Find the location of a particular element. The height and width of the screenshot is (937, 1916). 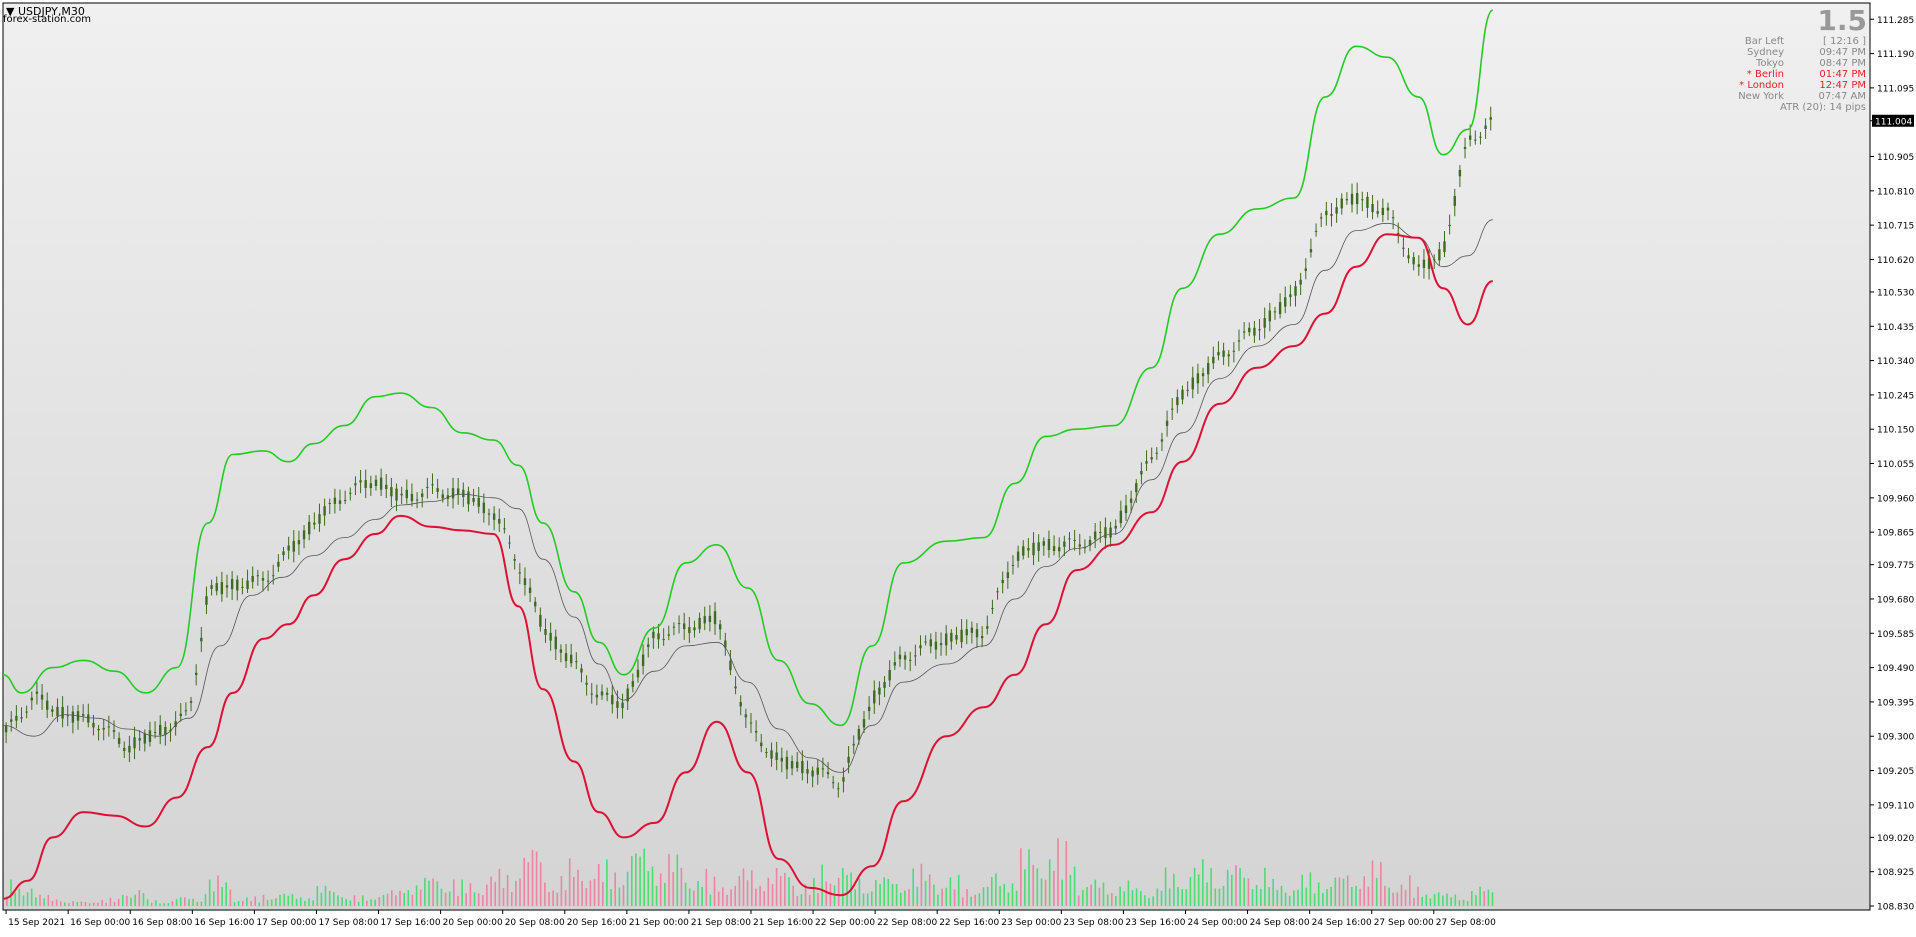

time-tick-label: 23 Sep 16:00 is located at coordinates (1155, 923).